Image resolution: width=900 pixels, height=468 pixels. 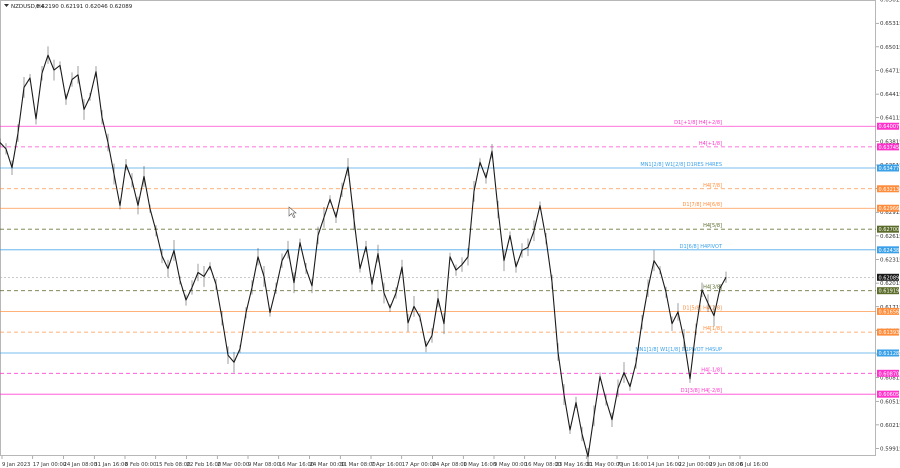 What do you see at coordinates (264, 465) in the screenshot?
I see `x-tick-label: 9 Mar 08:00` at bounding box center [264, 465].